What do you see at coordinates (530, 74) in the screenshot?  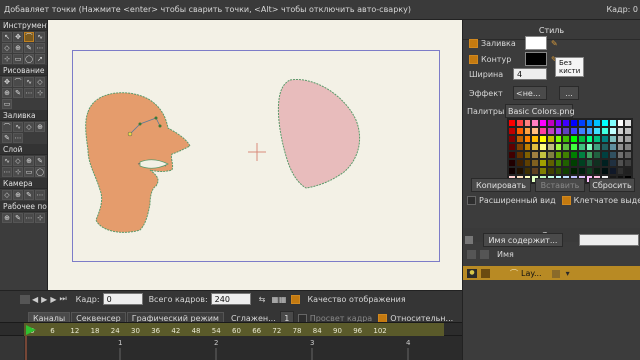 I see `width-input: 4` at bounding box center [530, 74].